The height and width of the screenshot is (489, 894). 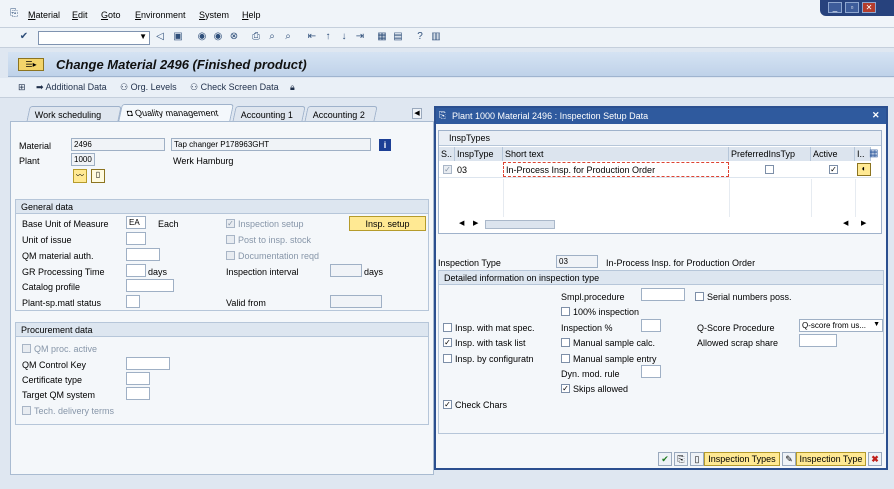 What do you see at coordinates (133, 301) in the screenshot?
I see `plant-status-field` at bounding box center [133, 301].